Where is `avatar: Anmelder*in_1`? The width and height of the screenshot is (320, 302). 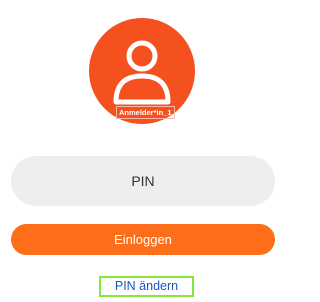
avatar: Anmelder*in_1 is located at coordinates (142, 71).